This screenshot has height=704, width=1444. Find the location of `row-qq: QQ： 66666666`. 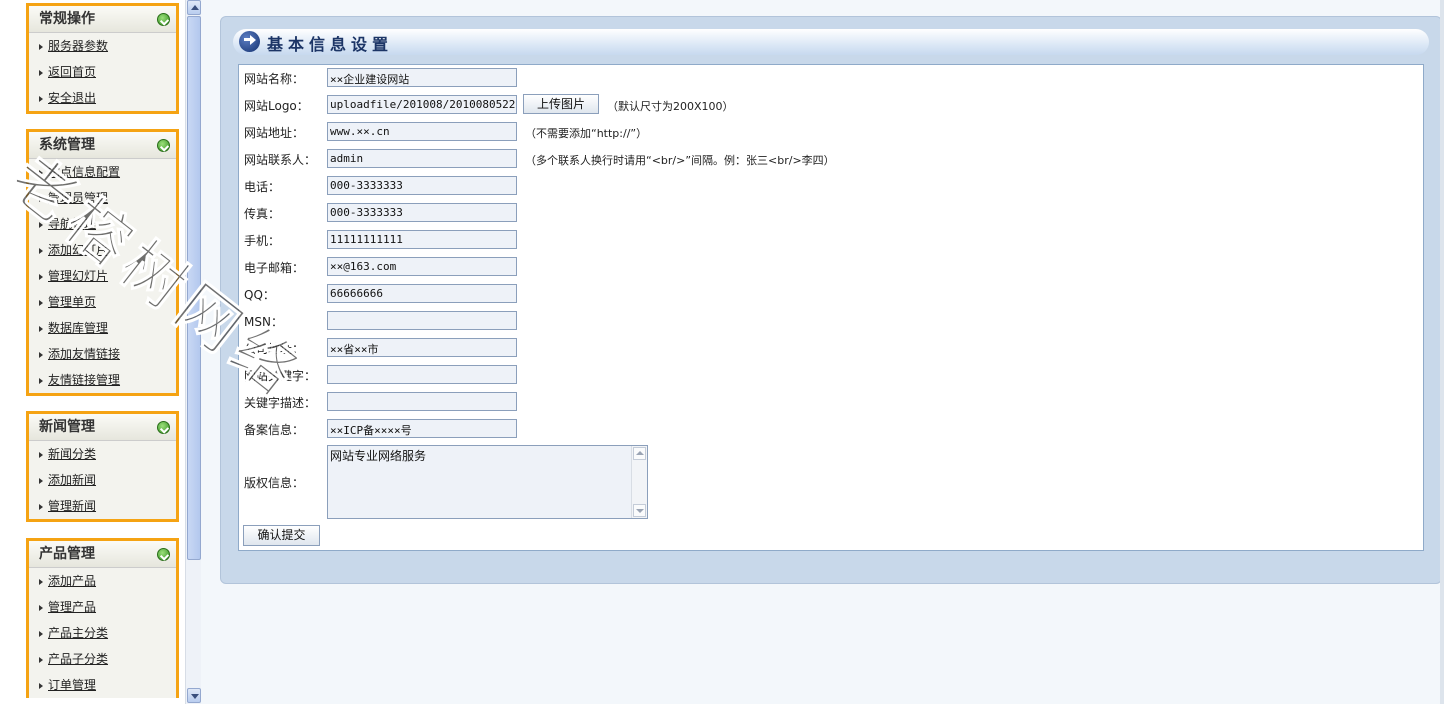

row-qq: QQ： 66666666 is located at coordinates (831, 294).